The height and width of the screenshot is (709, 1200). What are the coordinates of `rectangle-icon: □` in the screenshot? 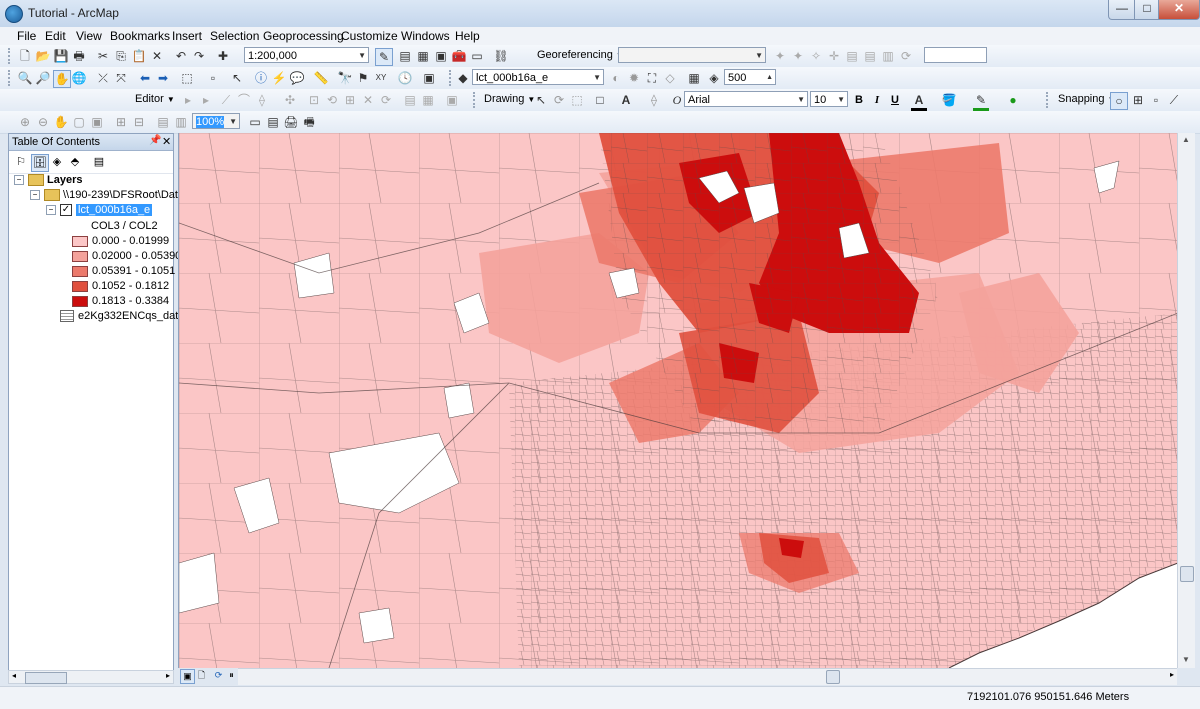 It's located at (600, 100).